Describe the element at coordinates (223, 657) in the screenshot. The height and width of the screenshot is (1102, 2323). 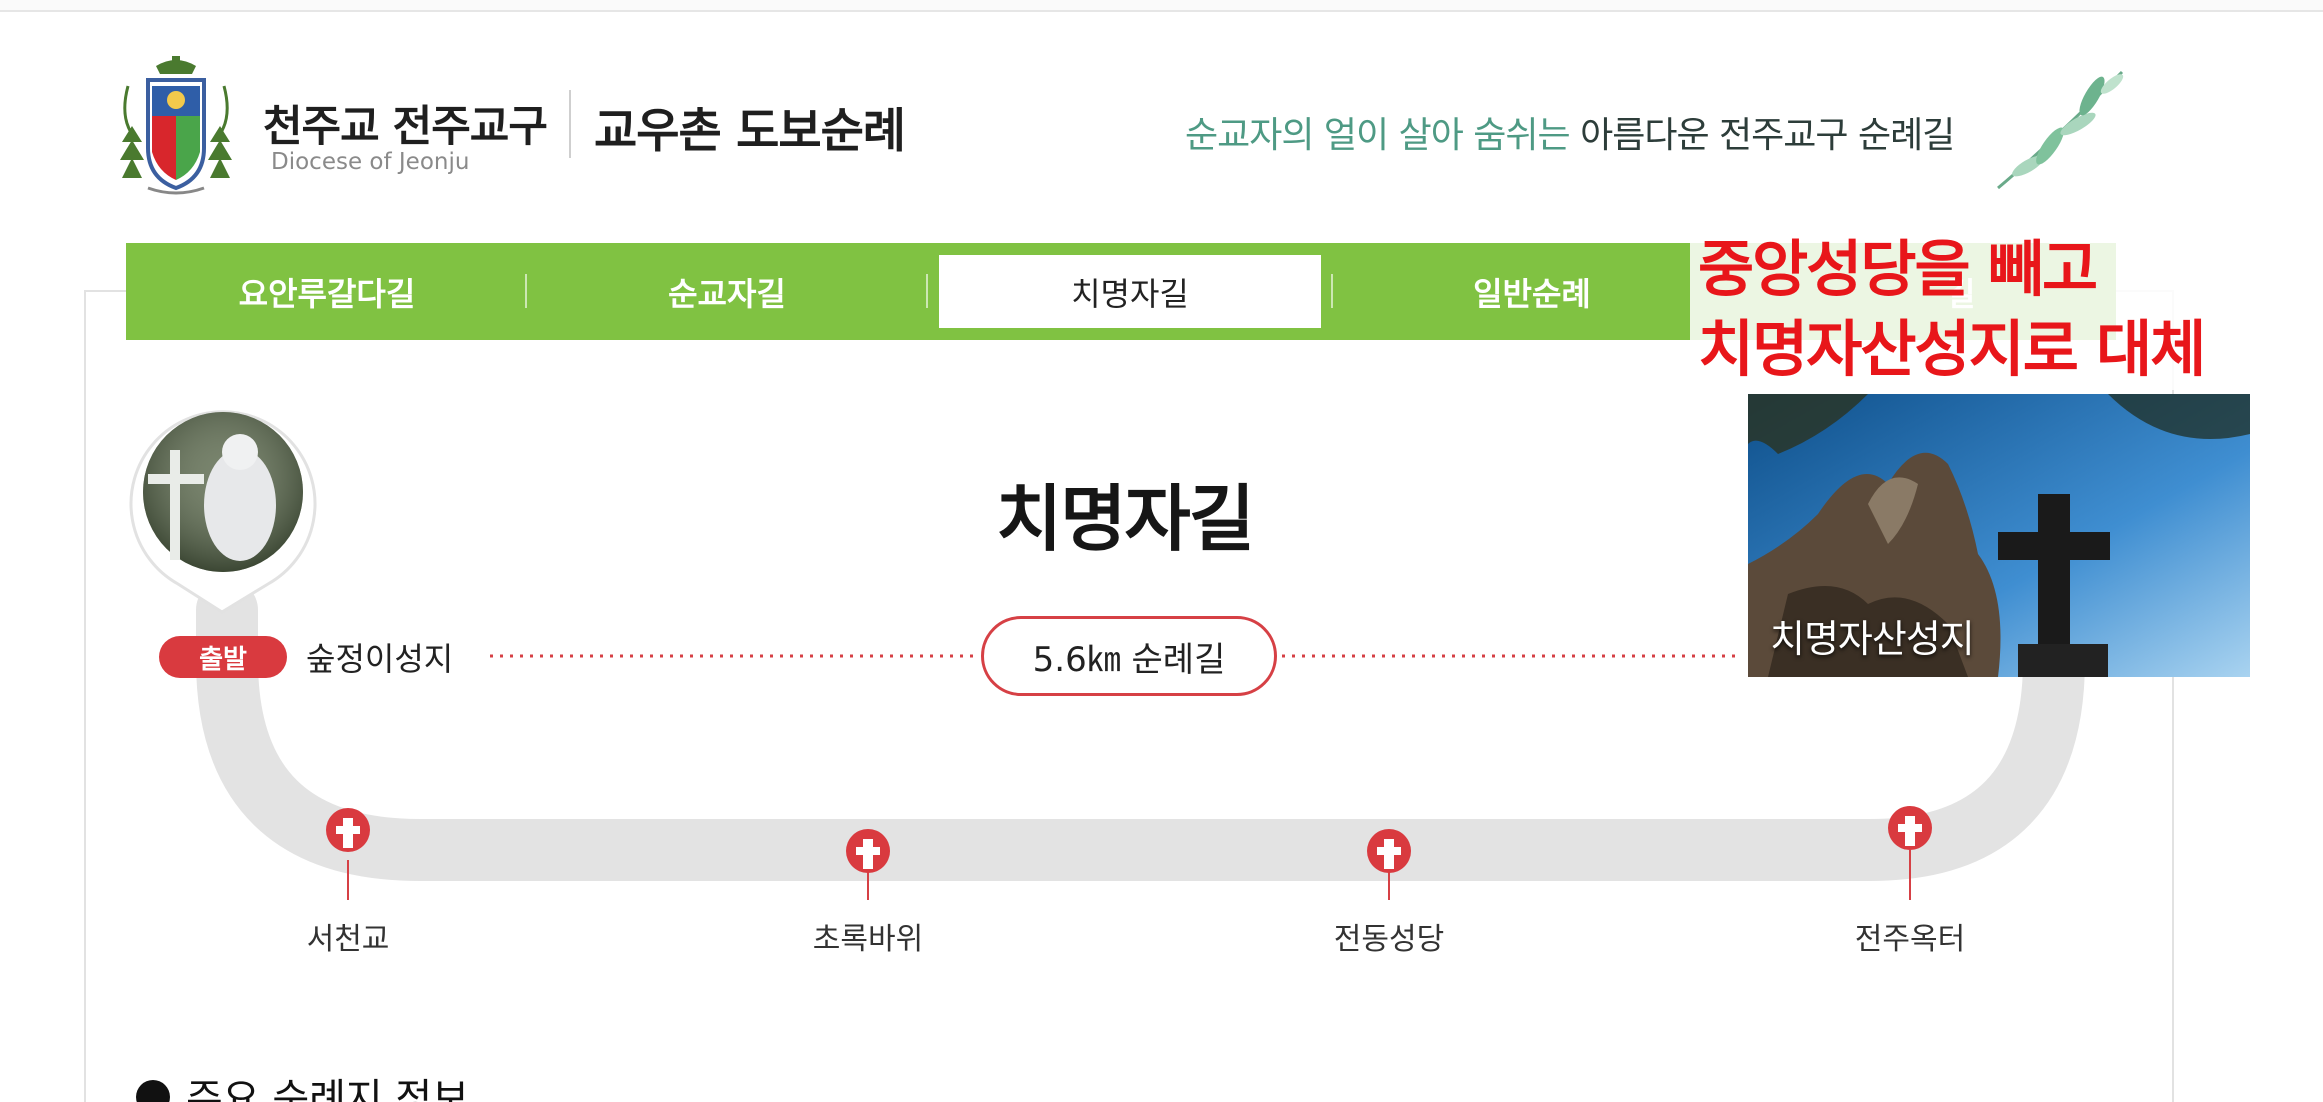
I see `start-badge: 출발` at that location.